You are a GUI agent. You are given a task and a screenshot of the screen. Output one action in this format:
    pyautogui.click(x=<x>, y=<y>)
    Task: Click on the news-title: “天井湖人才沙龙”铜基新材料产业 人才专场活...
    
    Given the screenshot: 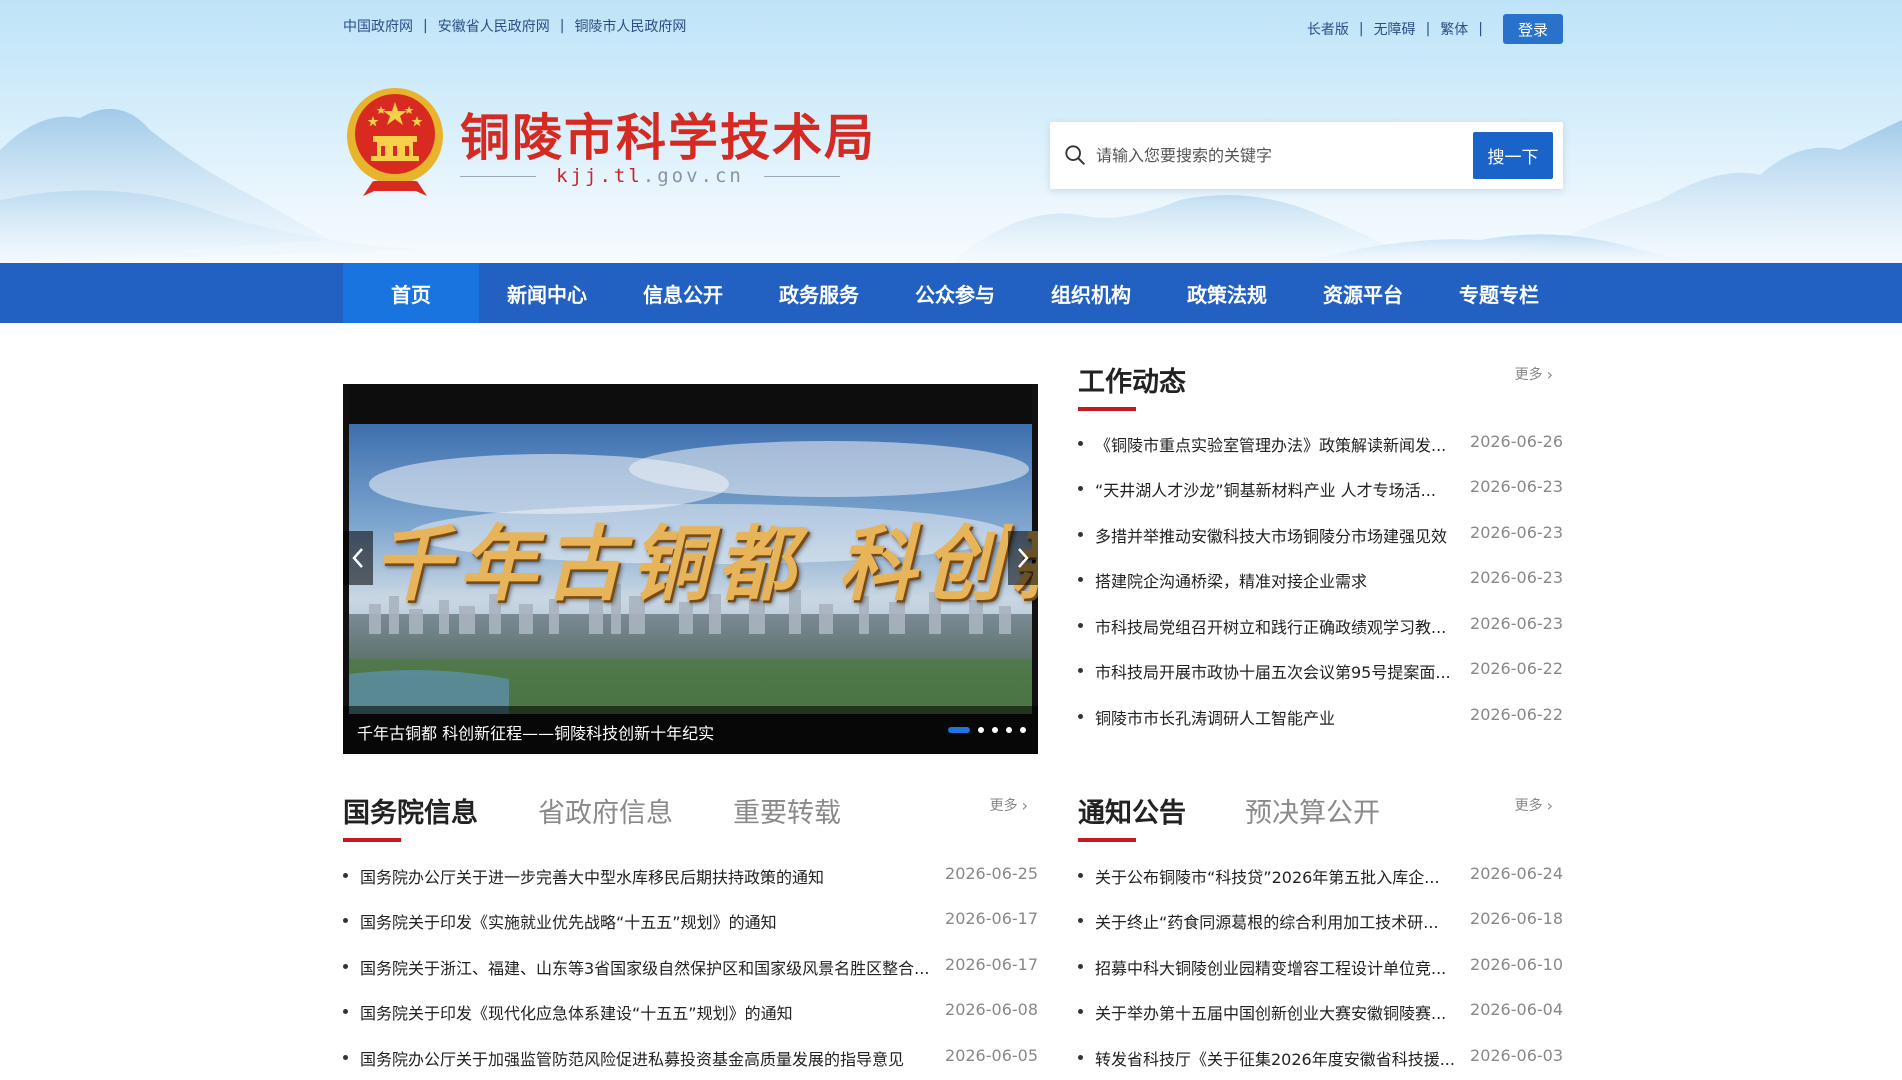 What is the action you would take?
    pyautogui.click(x=1275, y=489)
    